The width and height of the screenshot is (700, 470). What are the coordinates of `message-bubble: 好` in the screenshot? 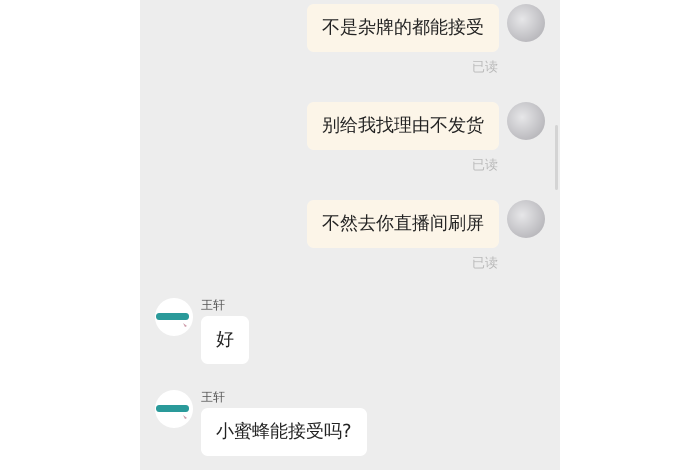 It's located at (225, 340).